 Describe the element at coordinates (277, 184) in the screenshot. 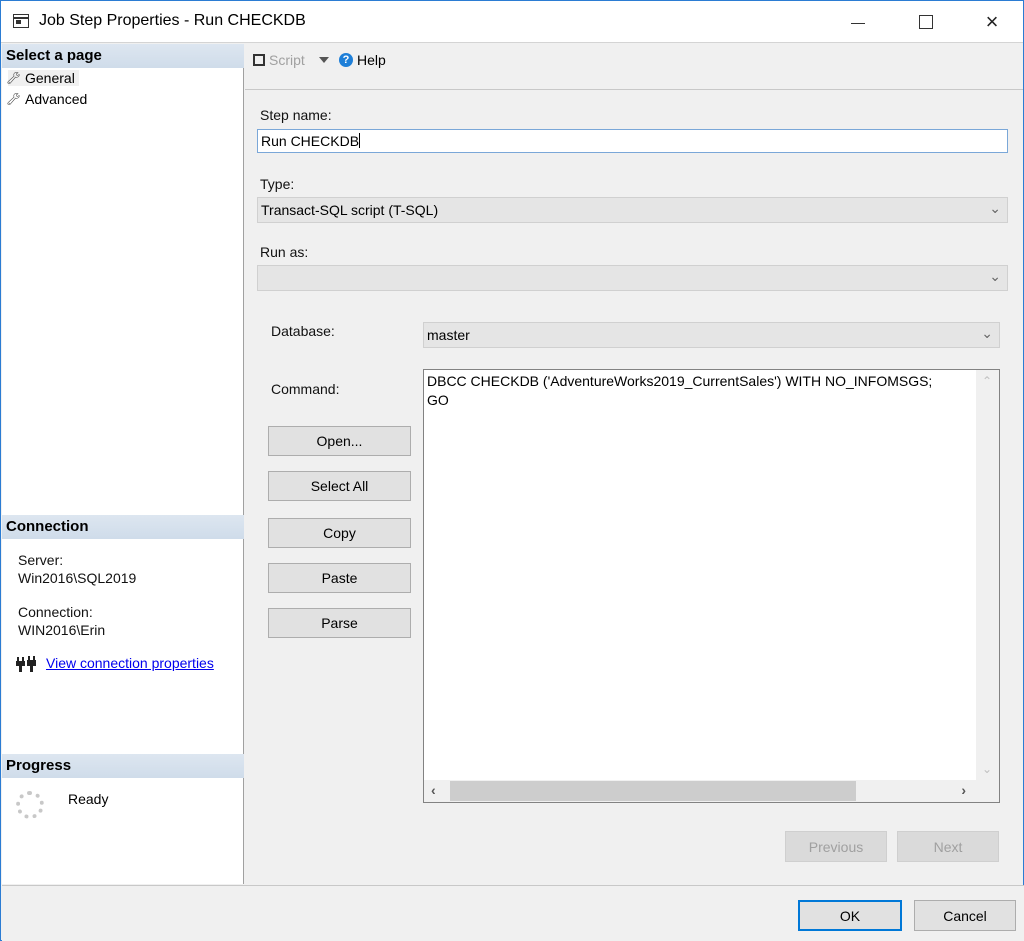

I see `type-label: Type:` at that location.